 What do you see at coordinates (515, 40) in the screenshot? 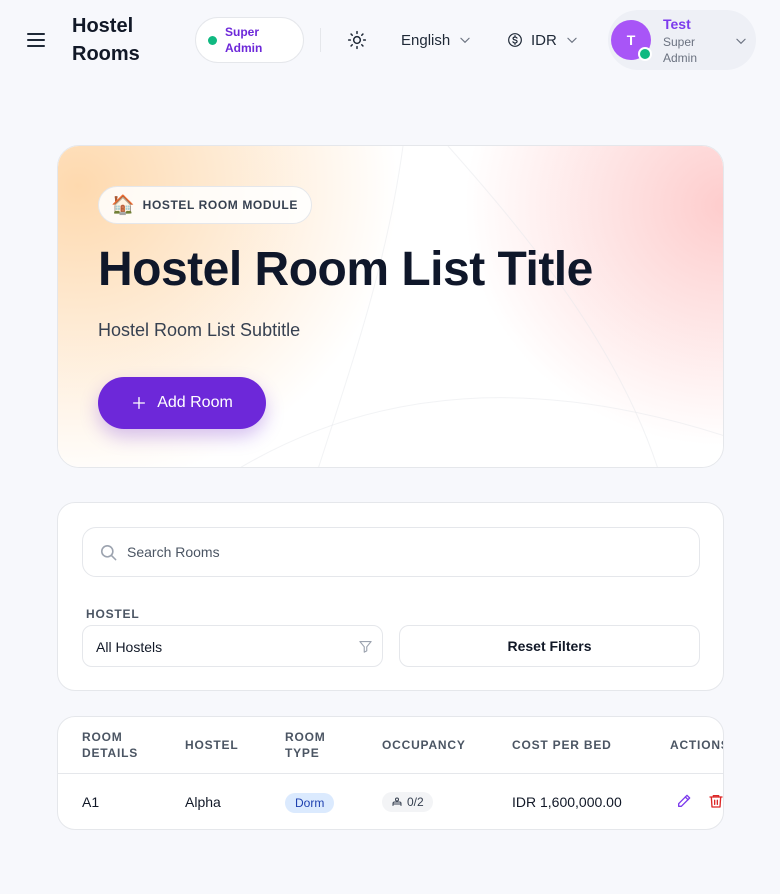
I see `dollar-icon` at bounding box center [515, 40].